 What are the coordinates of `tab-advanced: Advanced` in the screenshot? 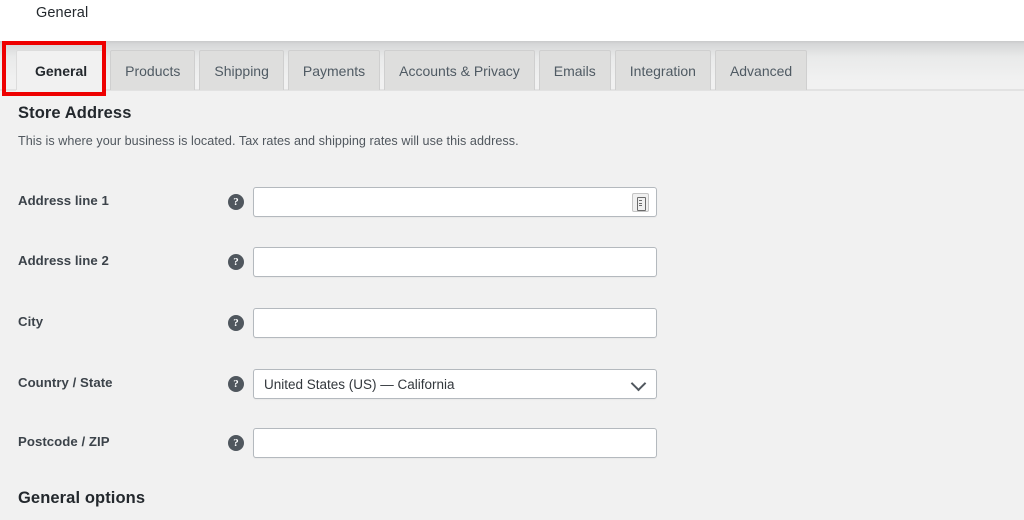 It's located at (761, 70).